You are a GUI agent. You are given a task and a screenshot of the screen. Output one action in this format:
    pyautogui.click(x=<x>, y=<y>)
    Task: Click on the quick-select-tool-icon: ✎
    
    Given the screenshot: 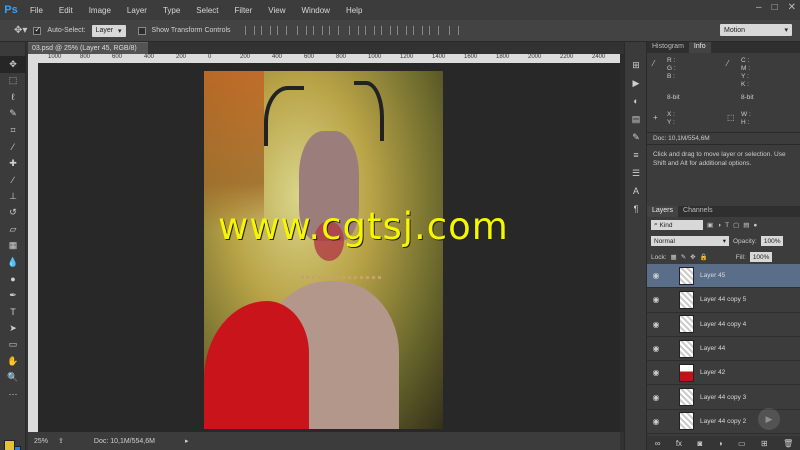 What is the action you would take?
    pyautogui.click(x=13, y=114)
    